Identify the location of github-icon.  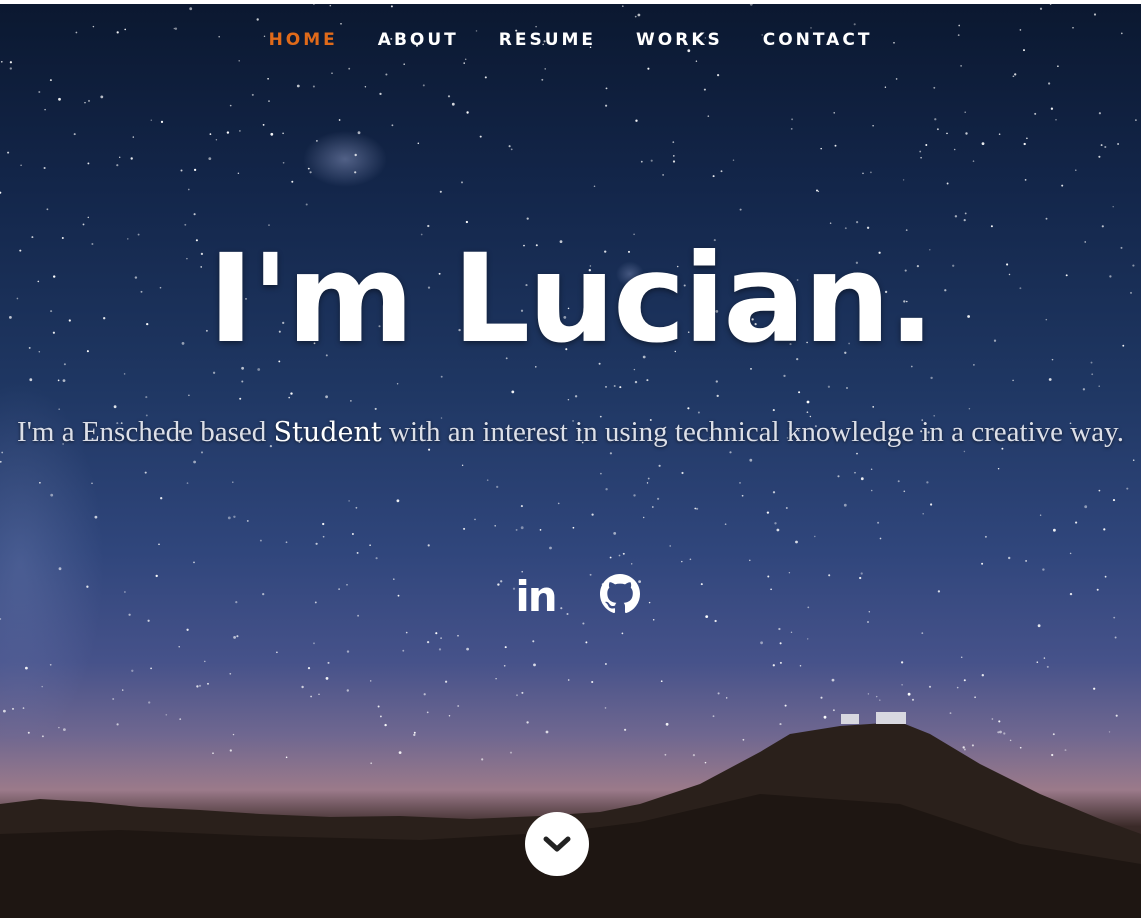
(619, 594).